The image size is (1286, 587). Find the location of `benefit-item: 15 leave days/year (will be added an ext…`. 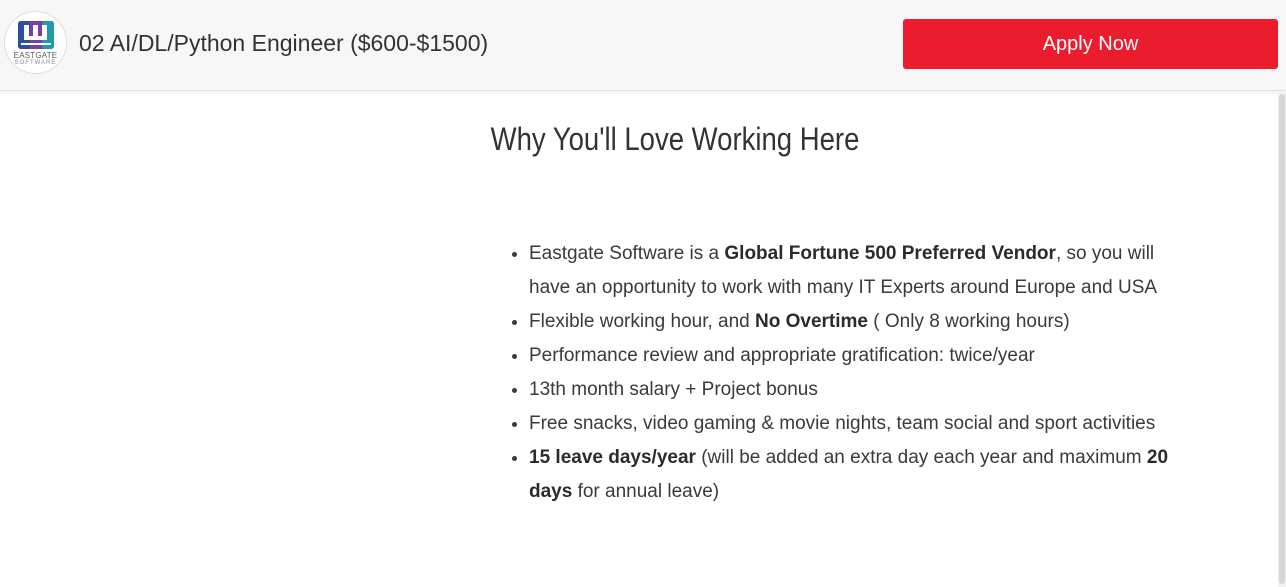

benefit-item: 15 leave days/year (will be added an ext… is located at coordinates (849, 475).